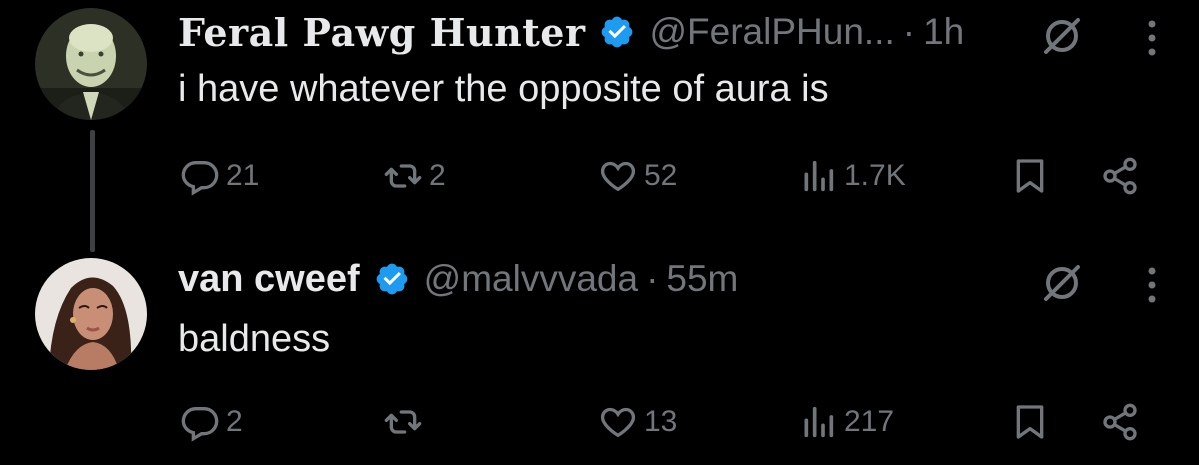 This screenshot has width=1199, height=465. I want to click on tweet-header: Feral Pawg Hunter @FeralPHun... · 1h, so click(571, 32).